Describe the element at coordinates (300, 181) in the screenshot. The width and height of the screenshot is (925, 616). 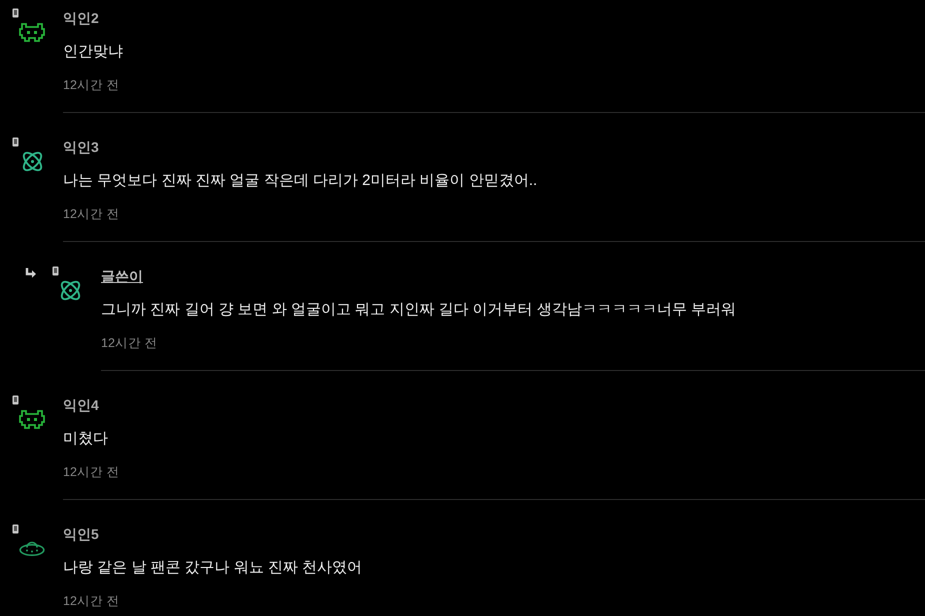
I see `comment-text: 나는 무엇보다 진짜 진짜 얼굴 작은데 다리가 2미터라 비율이 안믿겼어..` at that location.